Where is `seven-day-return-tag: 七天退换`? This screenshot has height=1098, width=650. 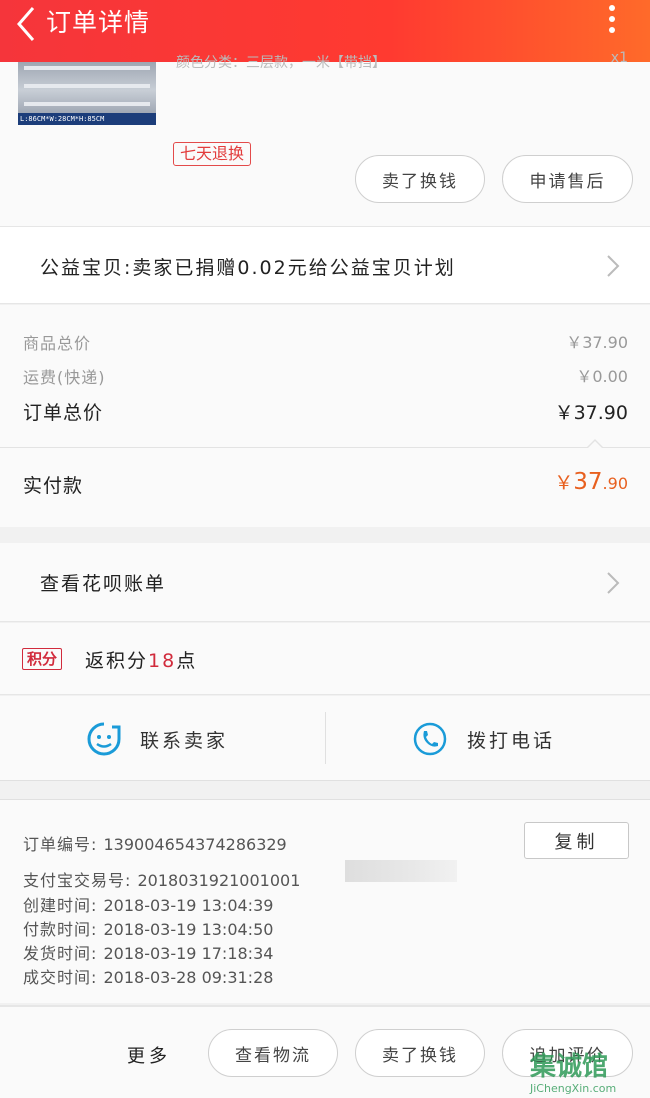 seven-day-return-tag: 七天退换 is located at coordinates (212, 154).